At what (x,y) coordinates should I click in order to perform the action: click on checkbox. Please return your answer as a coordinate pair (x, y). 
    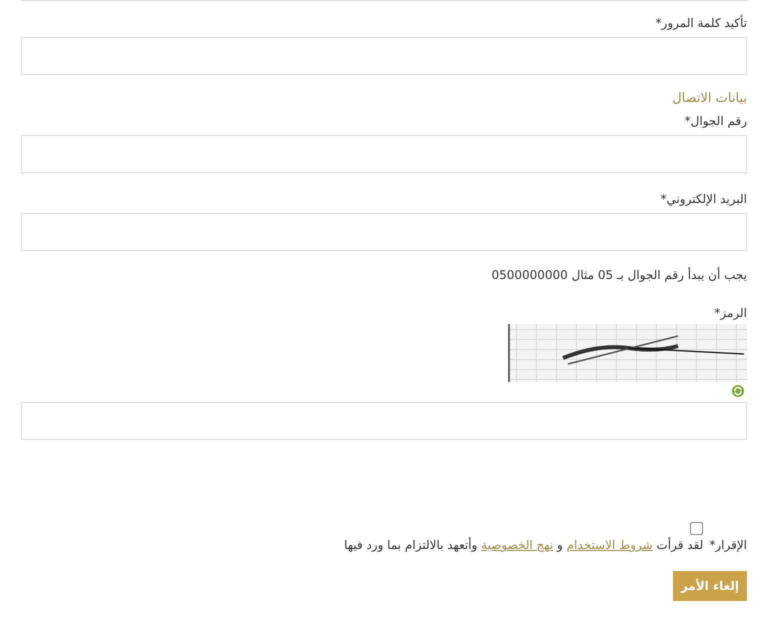
    Looking at the image, I should click on (697, 528).